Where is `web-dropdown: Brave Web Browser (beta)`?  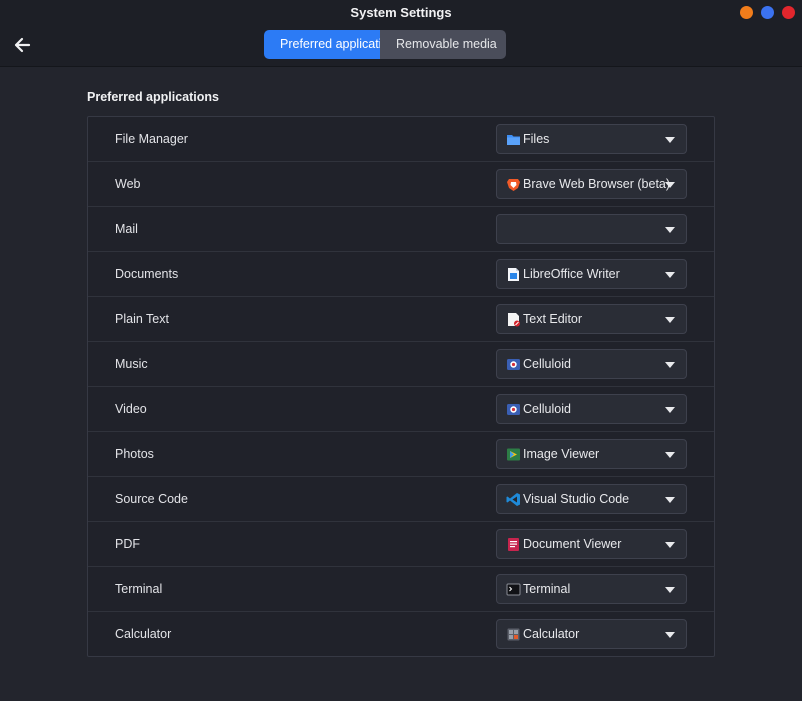 web-dropdown: Brave Web Browser (beta) is located at coordinates (591, 184).